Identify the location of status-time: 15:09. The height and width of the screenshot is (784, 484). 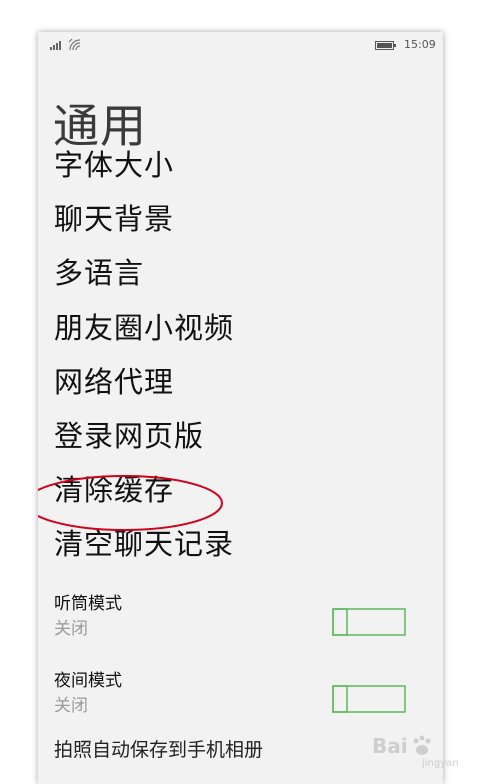
(420, 44).